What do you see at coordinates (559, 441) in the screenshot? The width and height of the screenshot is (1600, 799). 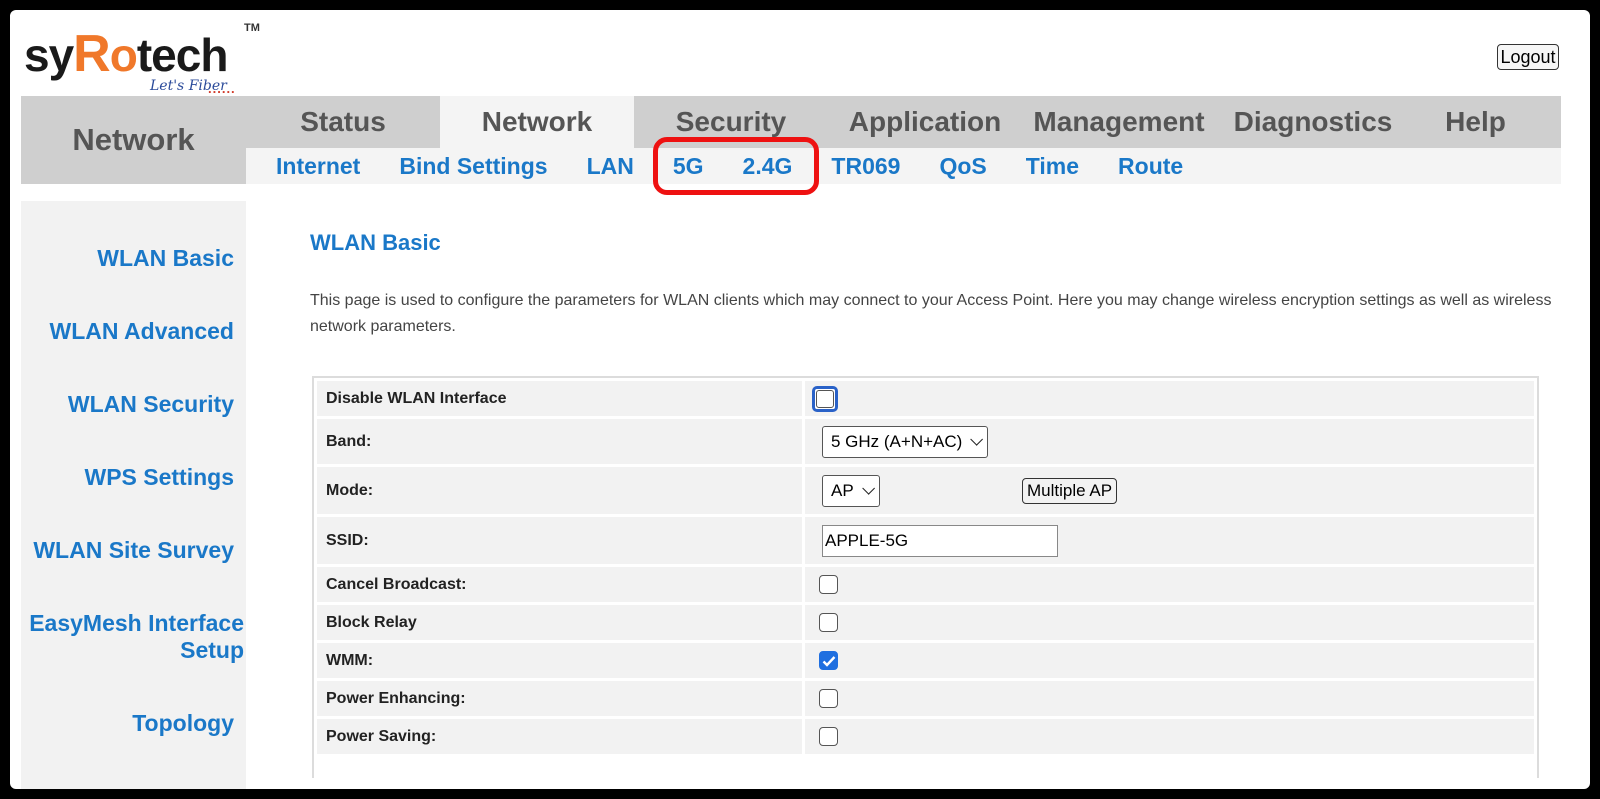 I see `band-label: Band:` at bounding box center [559, 441].